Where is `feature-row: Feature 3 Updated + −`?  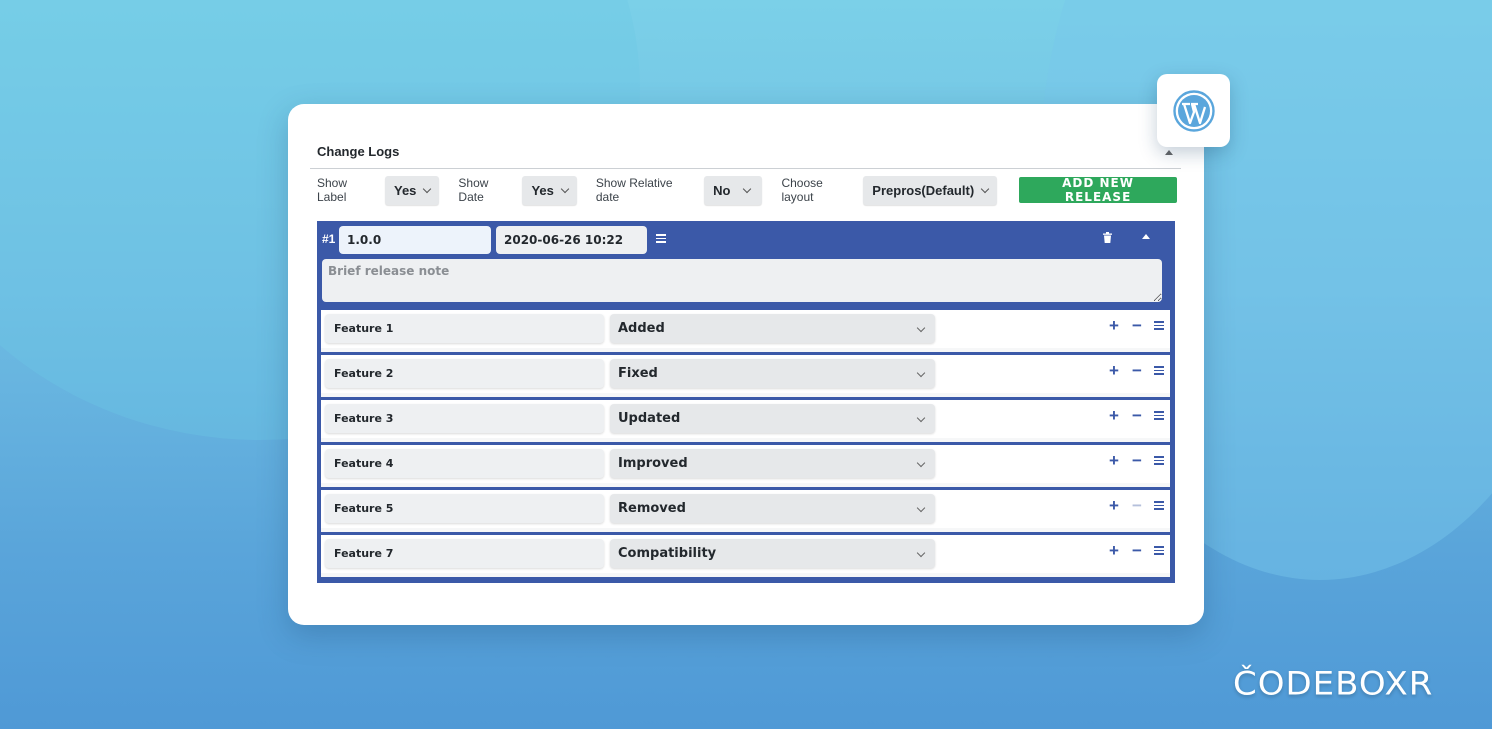 feature-row: Feature 3 Updated + − is located at coordinates (745, 421).